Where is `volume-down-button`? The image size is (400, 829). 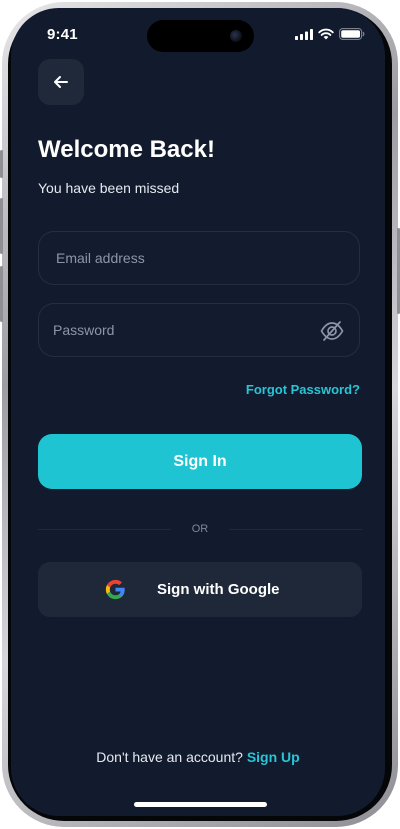
volume-down-button is located at coordinates (1, 294).